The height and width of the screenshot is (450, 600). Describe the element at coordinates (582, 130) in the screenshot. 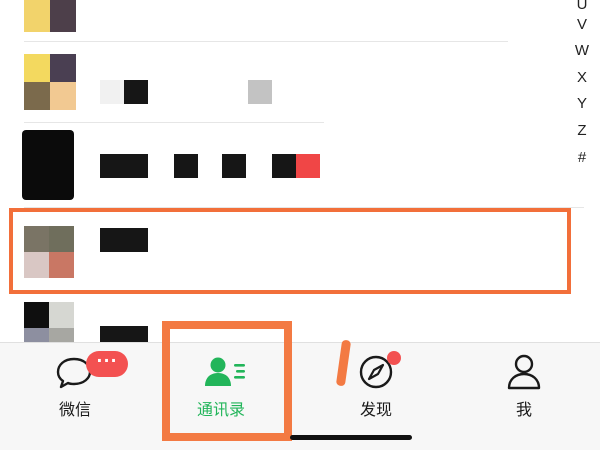

I see `index-letter-z: Z` at that location.